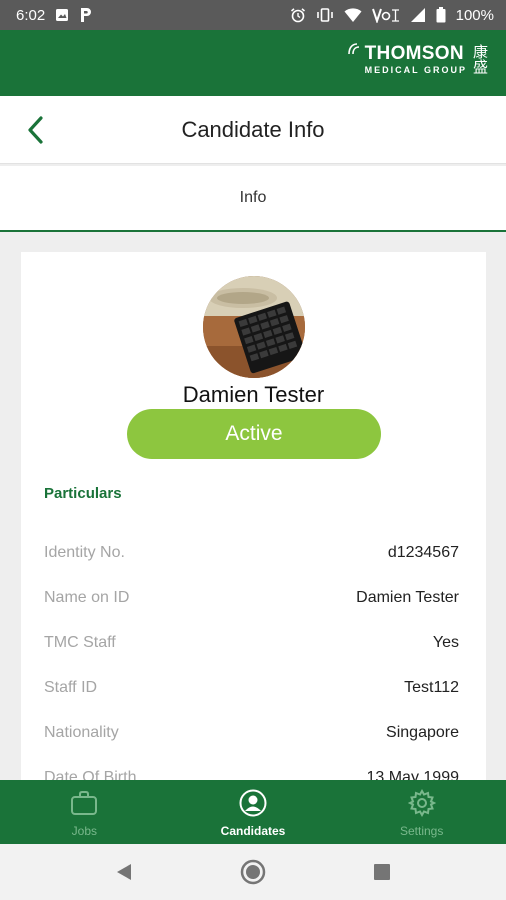 This screenshot has width=506, height=900. Describe the element at coordinates (431, 687) in the screenshot. I see `detail-value: Test112` at that location.